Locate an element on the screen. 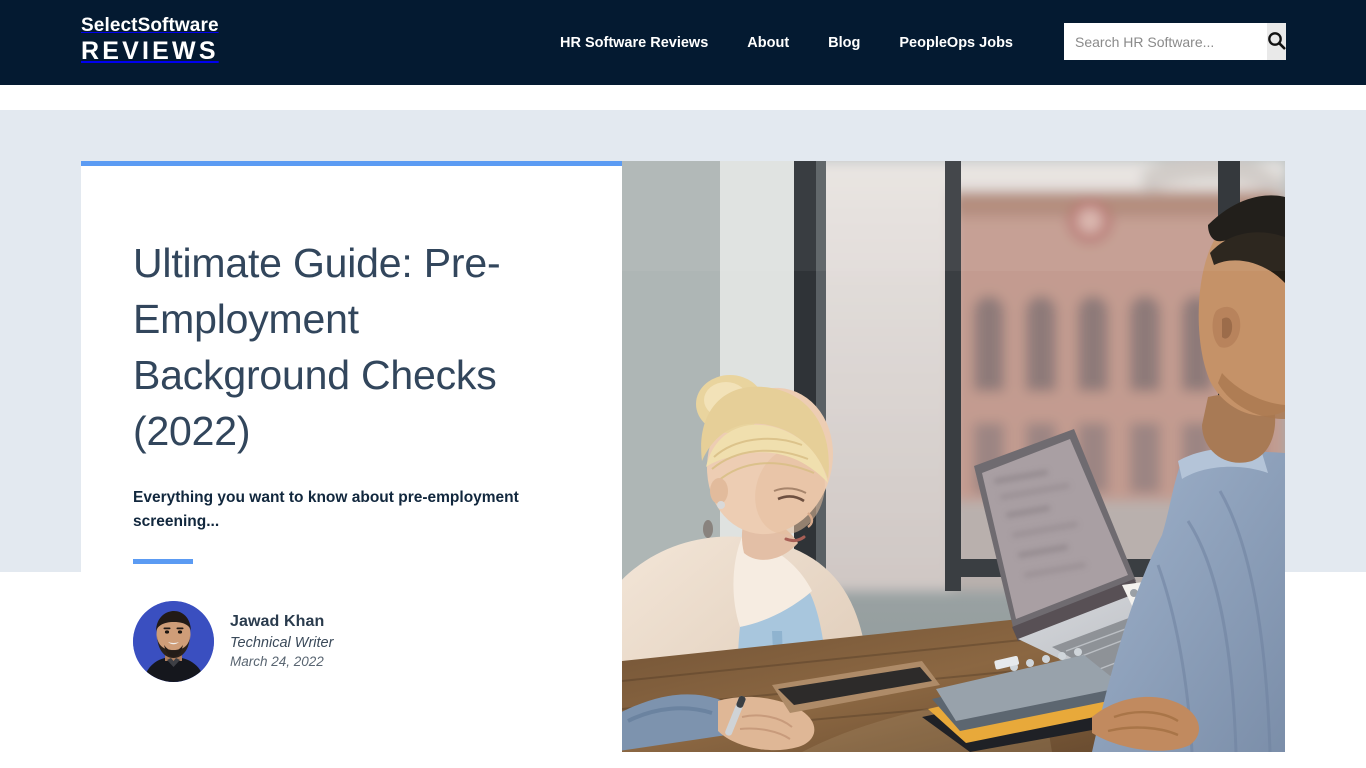 The height and width of the screenshot is (768, 1366). search-button is located at coordinates (1276, 41).